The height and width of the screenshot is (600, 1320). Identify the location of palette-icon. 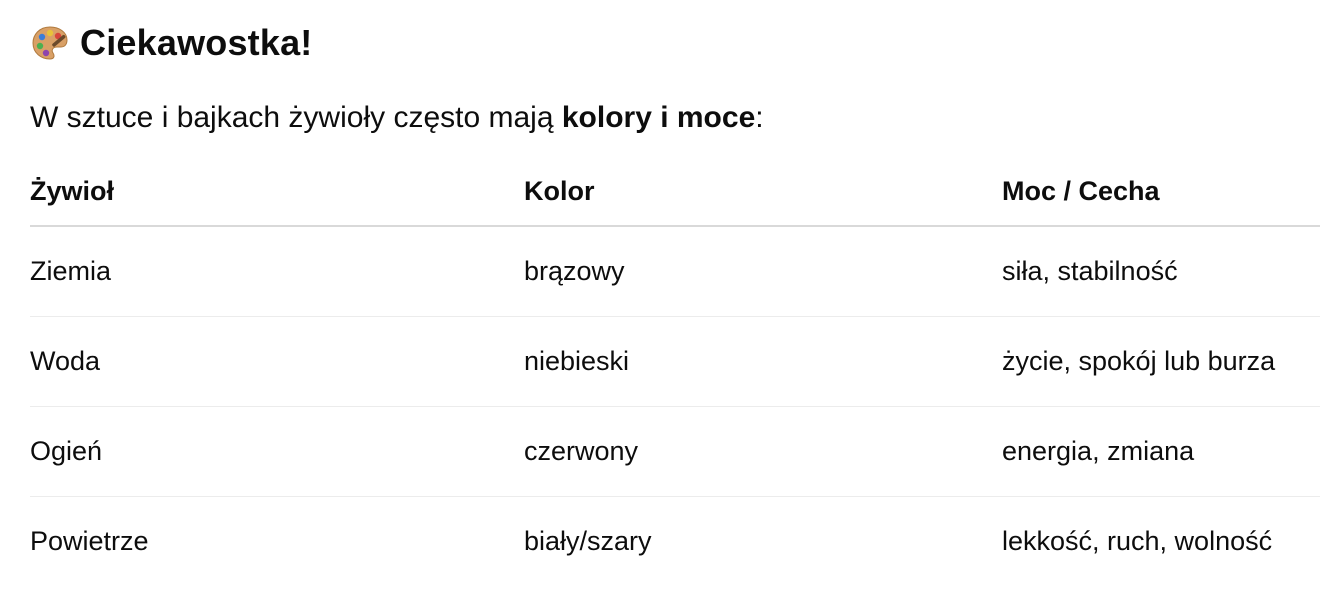
(50, 43).